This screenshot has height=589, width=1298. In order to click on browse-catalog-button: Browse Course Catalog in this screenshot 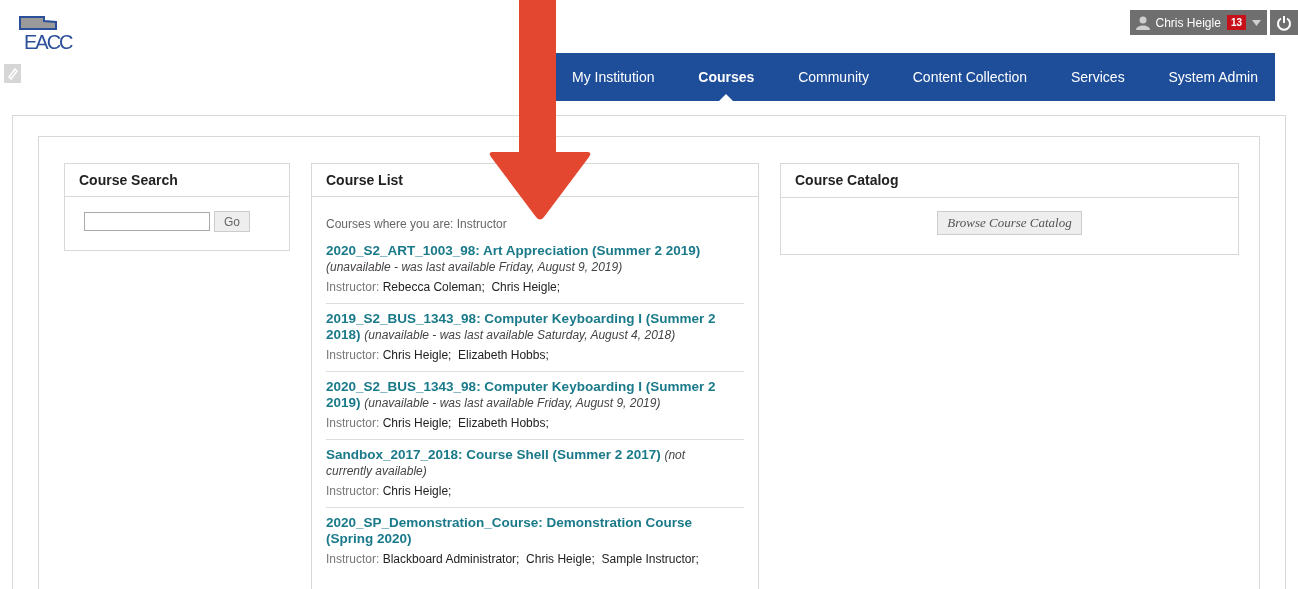, I will do `click(1009, 223)`.